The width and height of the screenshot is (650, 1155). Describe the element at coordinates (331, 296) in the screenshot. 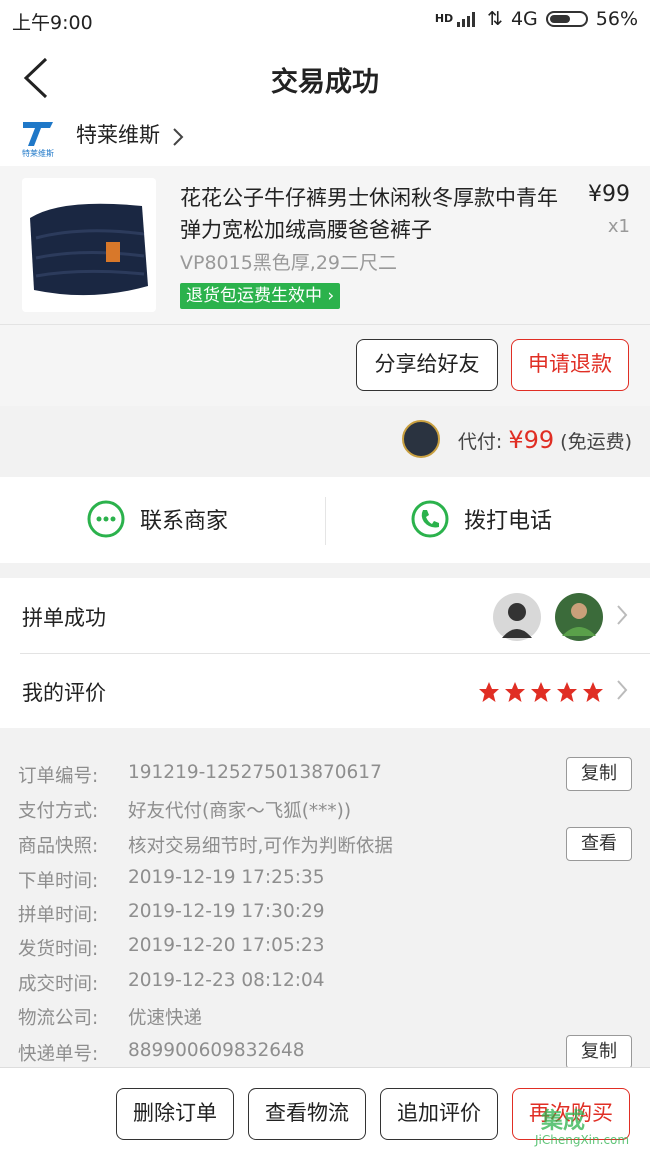

I see `chevron-right-icon: ›` at that location.